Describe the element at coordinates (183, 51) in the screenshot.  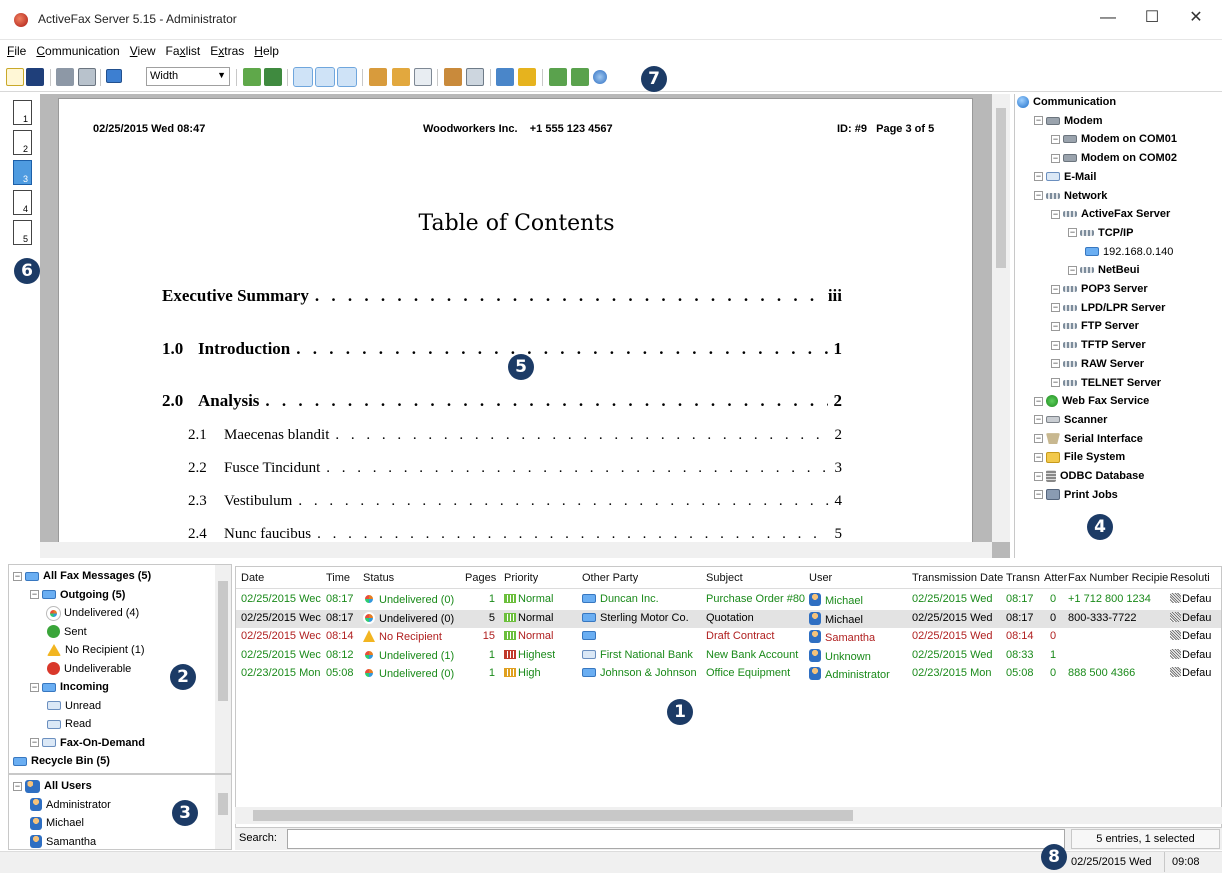
I see `menu-faxlist: Faxlist` at that location.